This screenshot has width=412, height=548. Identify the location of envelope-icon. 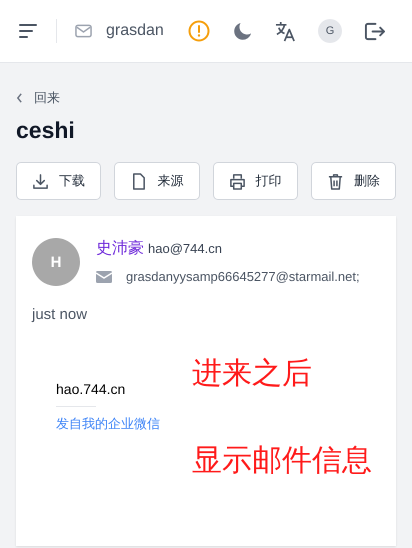
(104, 276).